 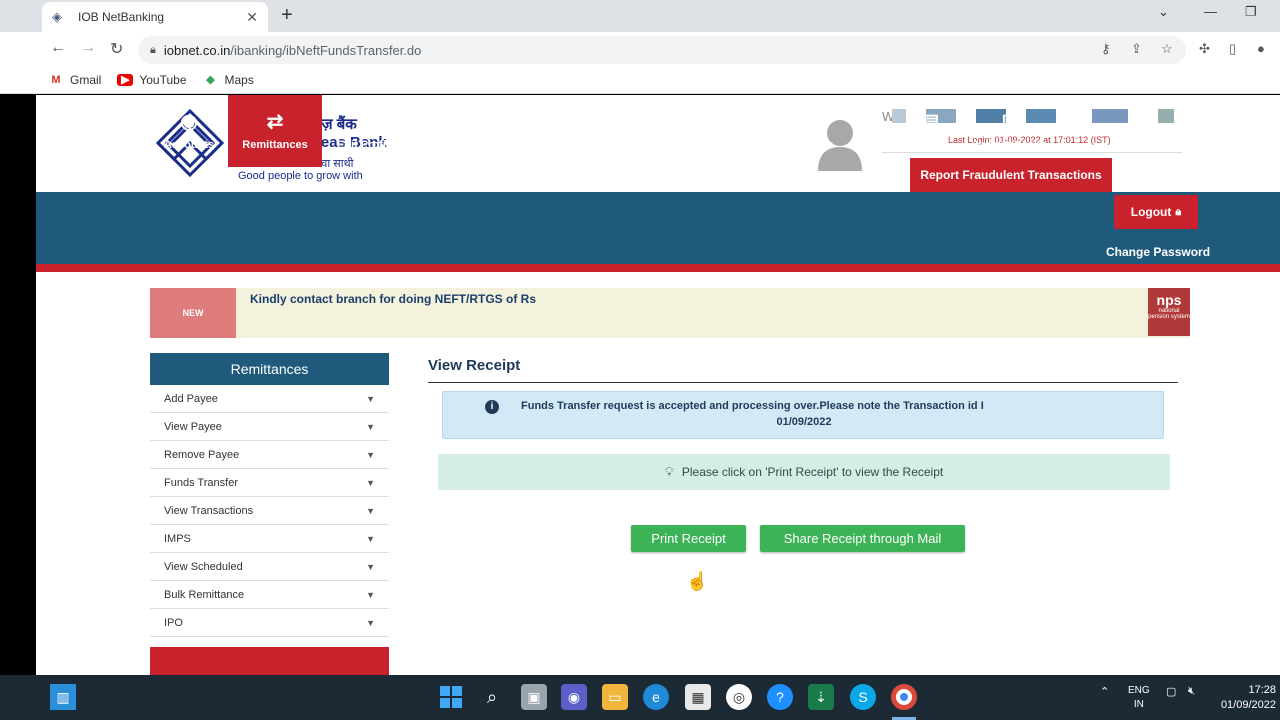 I want to click on download-app-icon: ⇣, so click(x=821, y=697).